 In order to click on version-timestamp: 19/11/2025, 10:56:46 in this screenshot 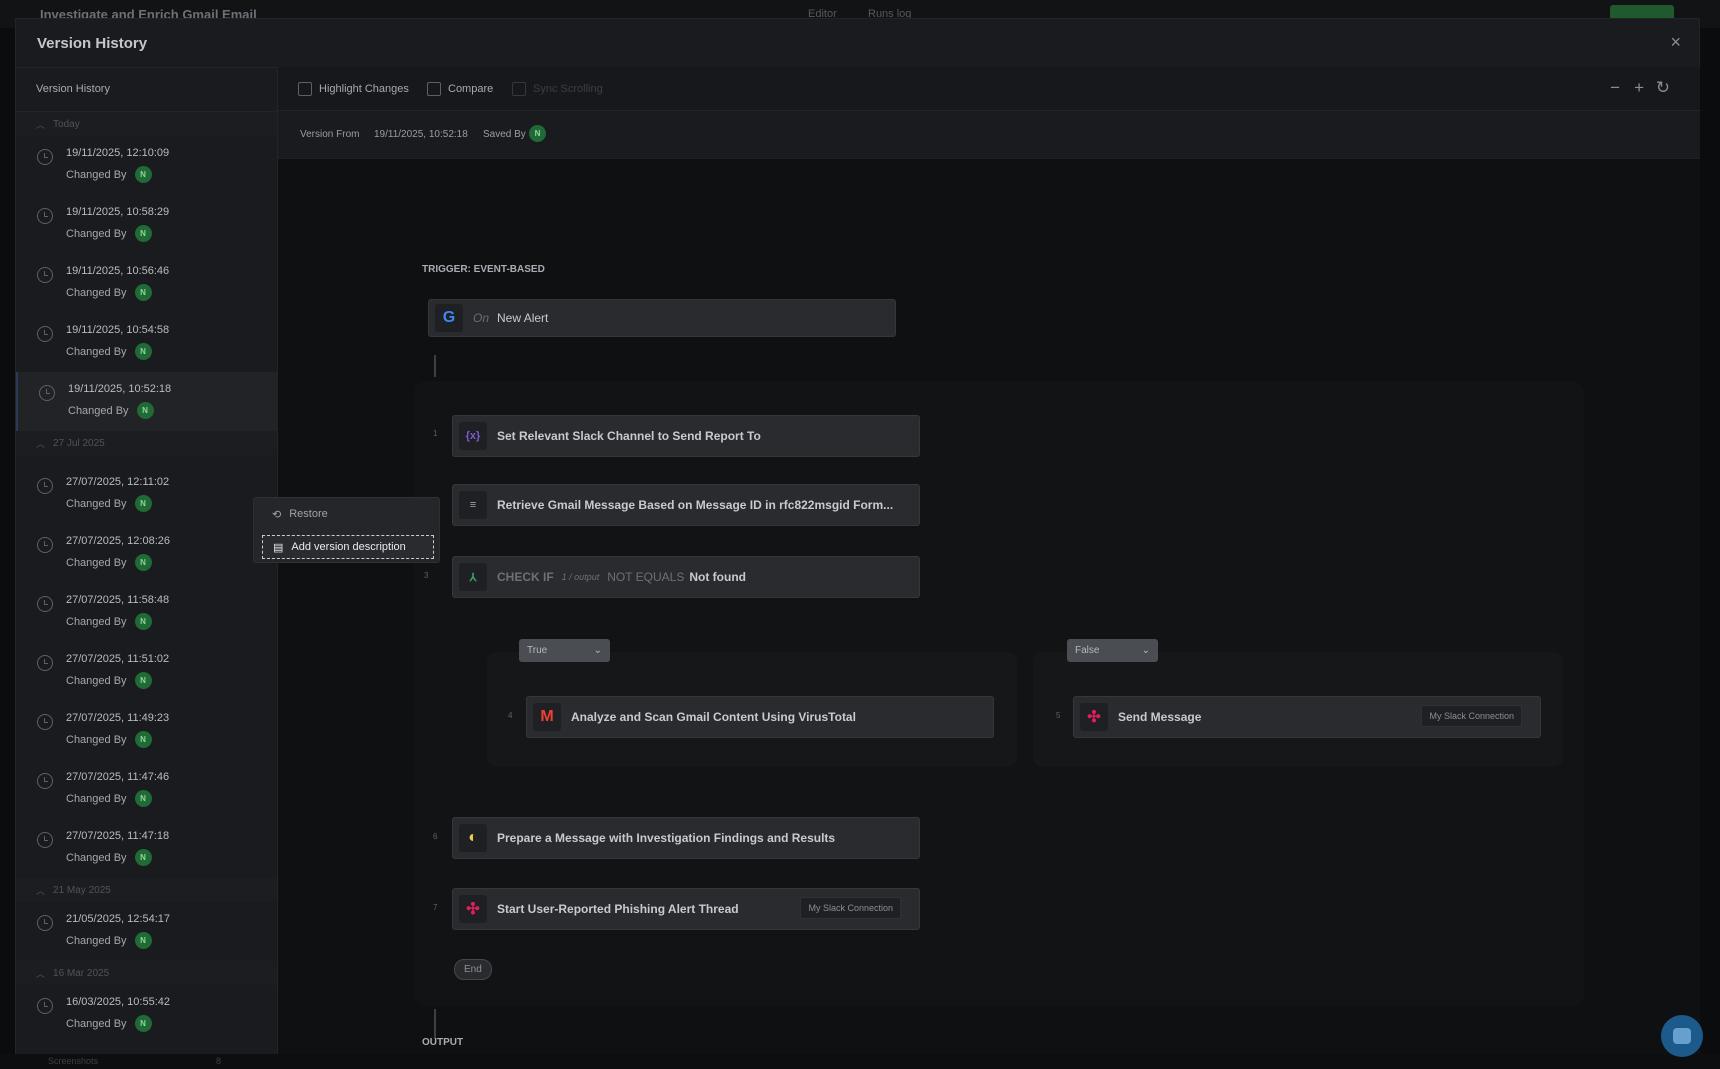, I will do `click(118, 271)`.